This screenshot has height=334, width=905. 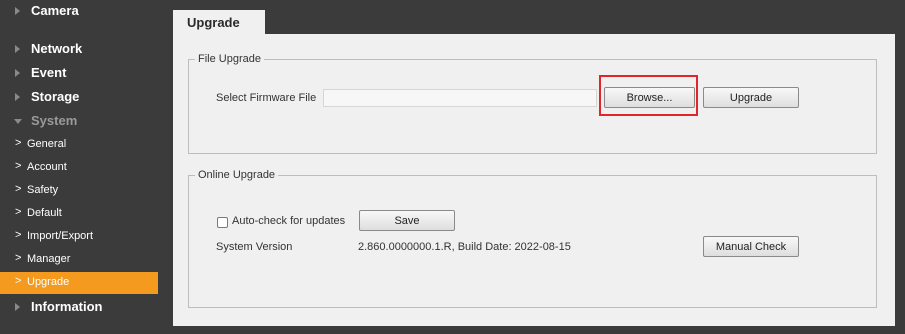 I want to click on sidebar-subitem-safety: > Safety, so click(x=79, y=191).